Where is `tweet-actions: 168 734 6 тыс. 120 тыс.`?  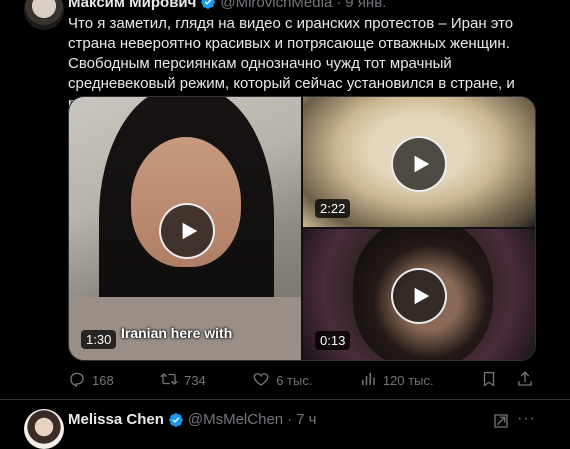
tweet-actions: 168 734 6 тыс. 120 тыс. is located at coordinates (301, 380).